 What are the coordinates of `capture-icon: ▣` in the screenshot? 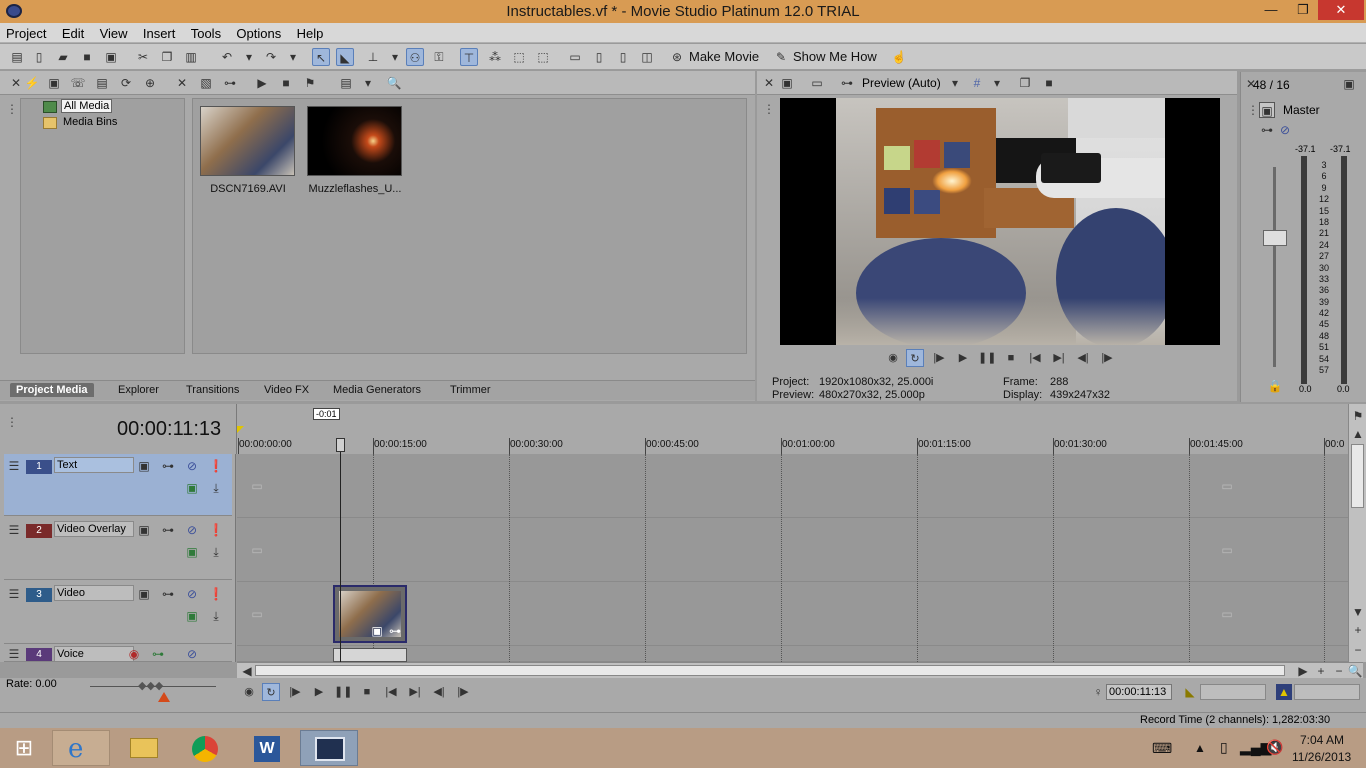 It's located at (54, 83).